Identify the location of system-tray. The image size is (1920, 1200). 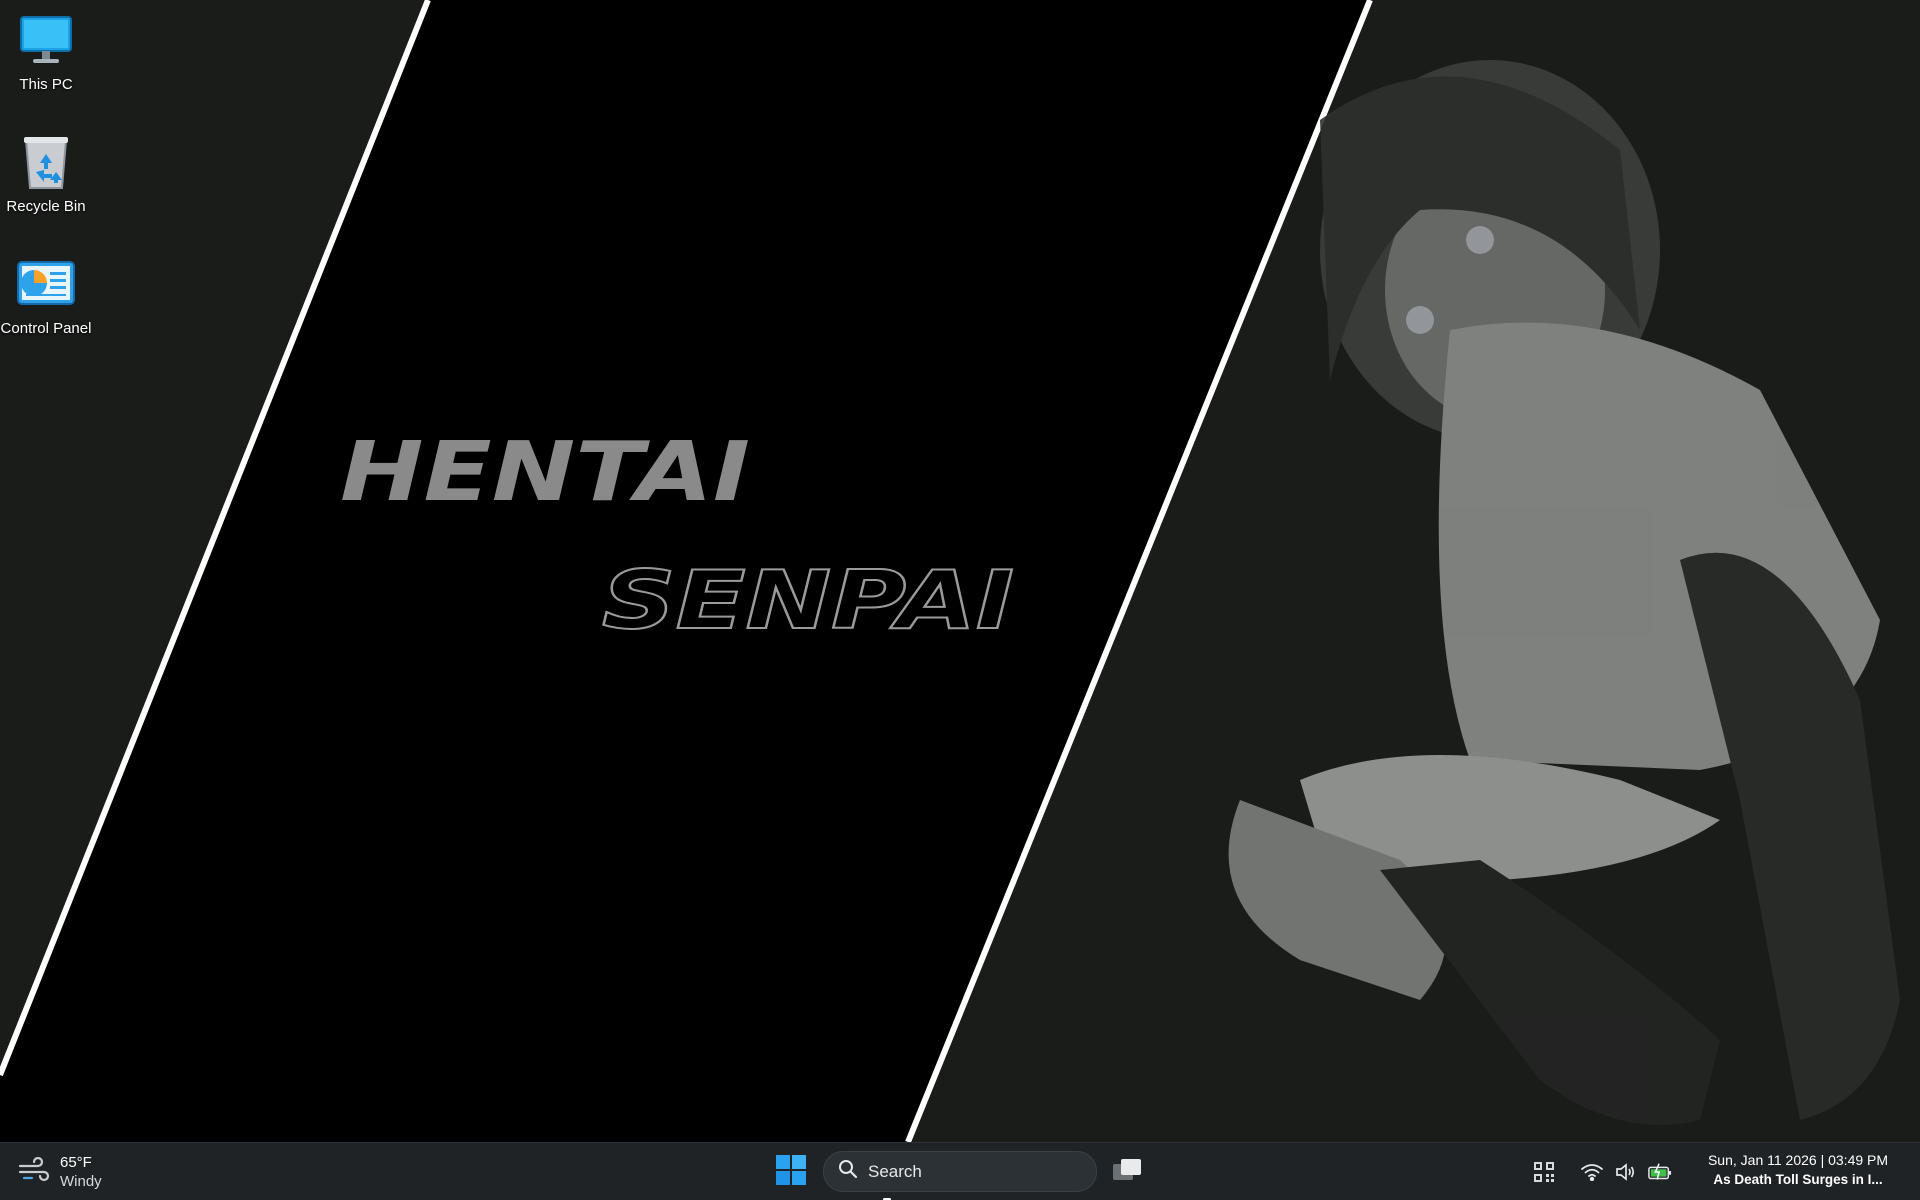
(1602, 1172).